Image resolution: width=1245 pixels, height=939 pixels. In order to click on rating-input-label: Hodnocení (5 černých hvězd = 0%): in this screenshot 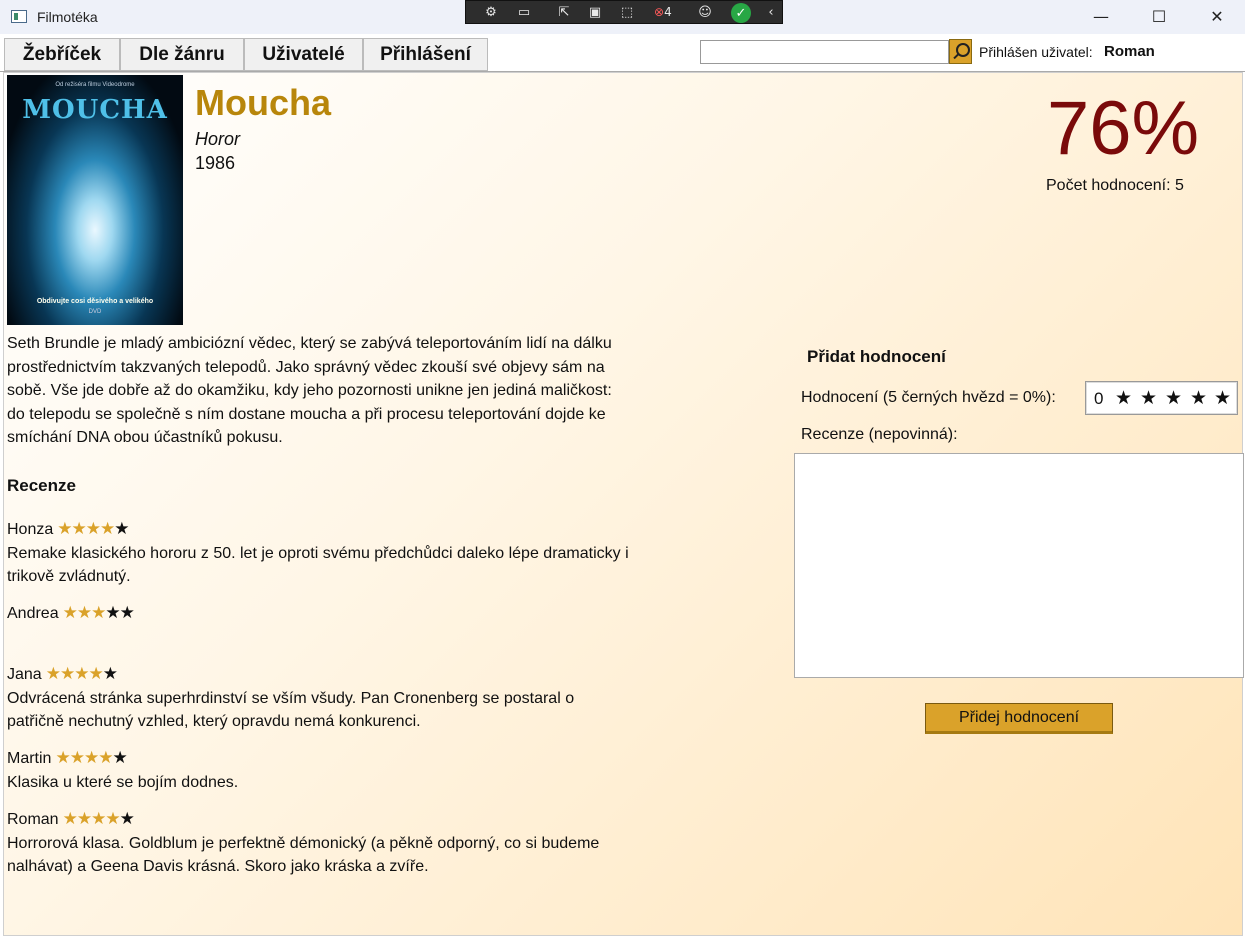, I will do `click(928, 397)`.